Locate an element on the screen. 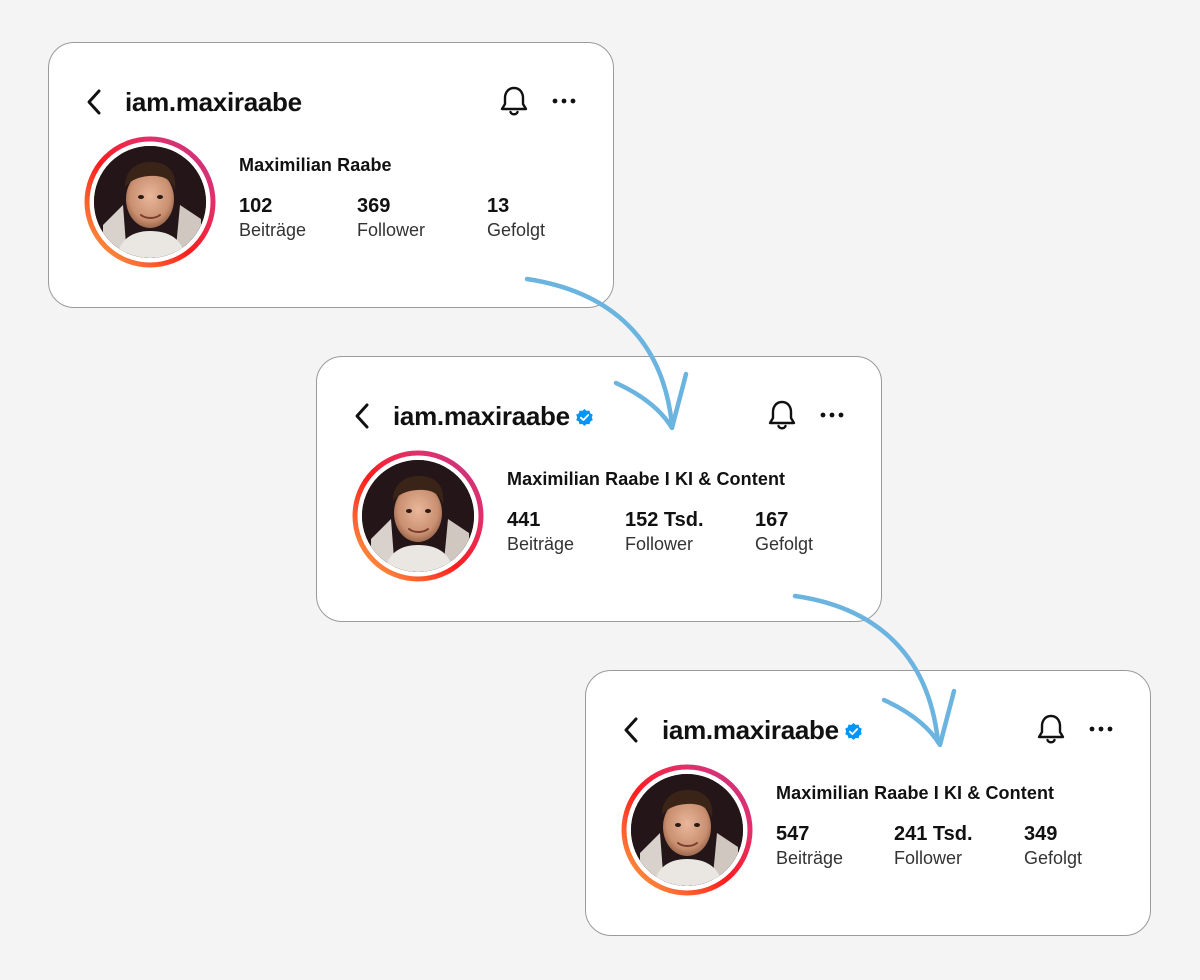 This screenshot has width=1200, height=980. stat-posts-value: 102 is located at coordinates (256, 206).